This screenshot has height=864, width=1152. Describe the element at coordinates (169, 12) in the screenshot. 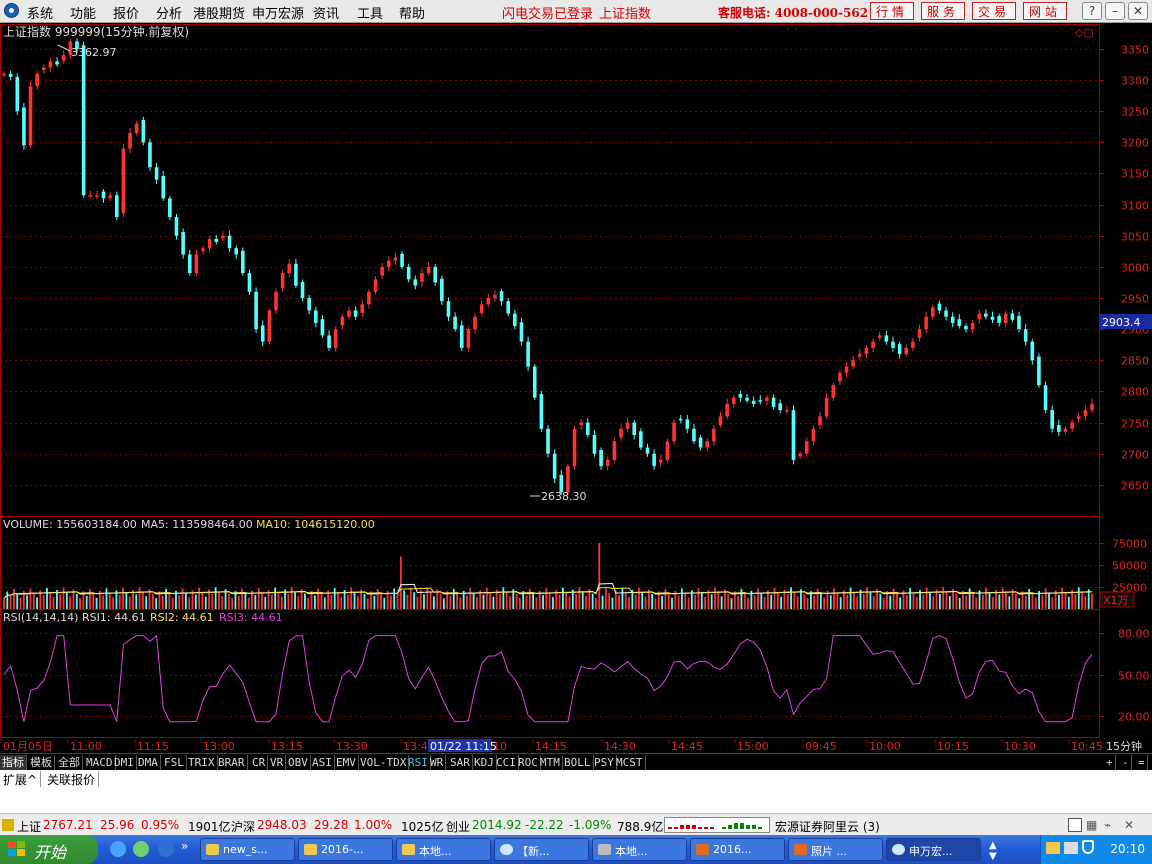

I see `menu-analysis: 分析` at that location.